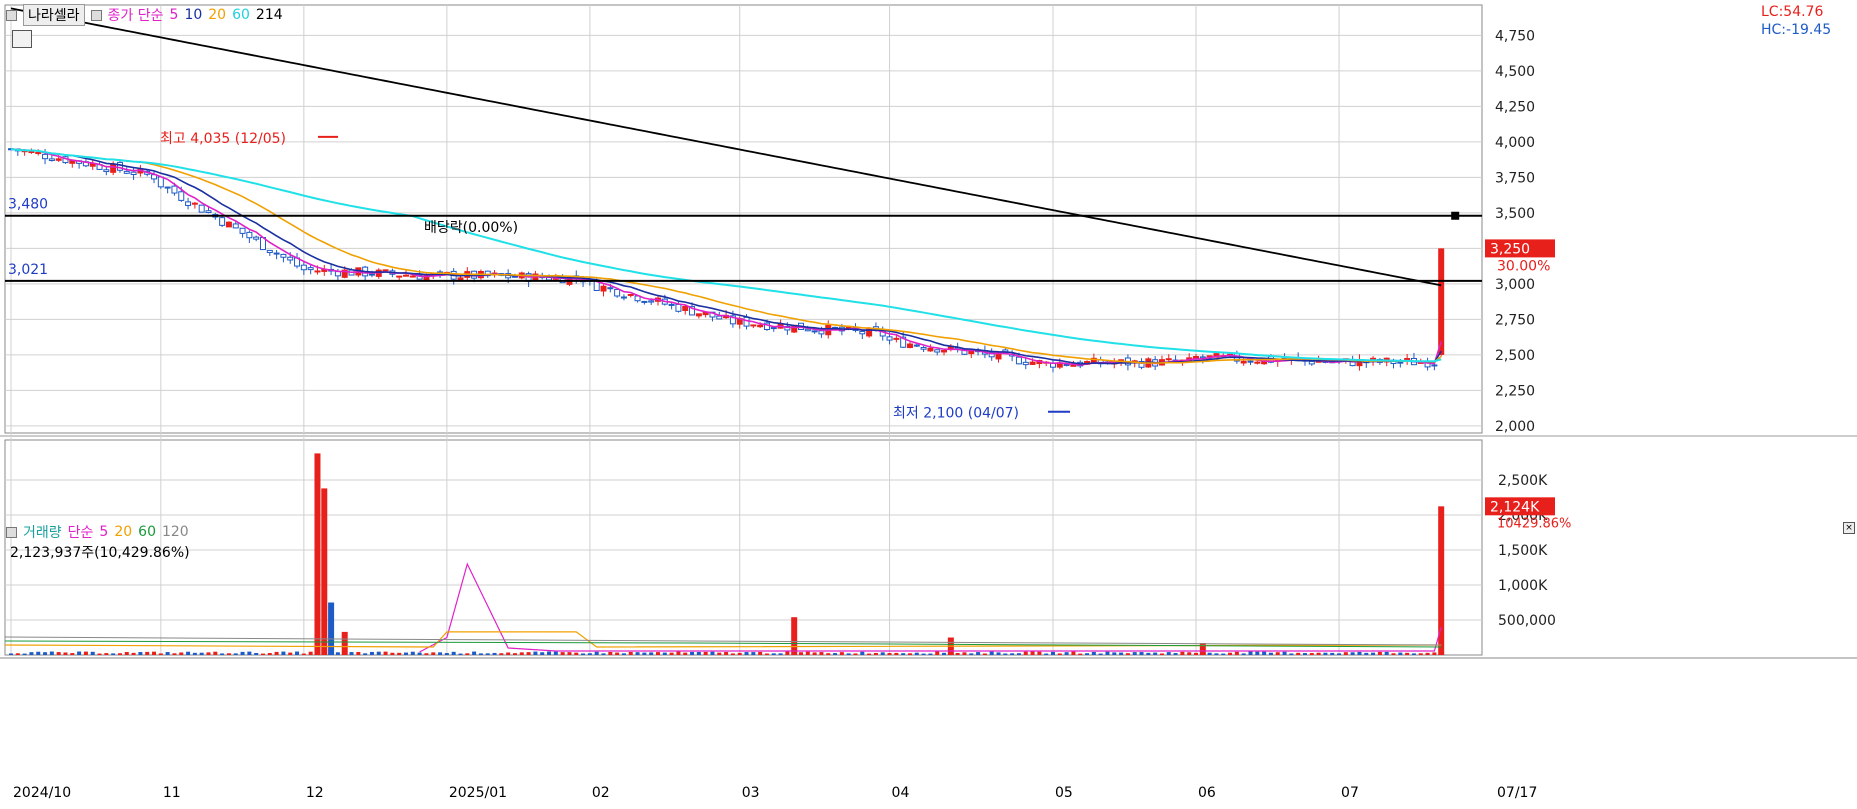  I want to click on panel-menu-icon, so click(11, 15).